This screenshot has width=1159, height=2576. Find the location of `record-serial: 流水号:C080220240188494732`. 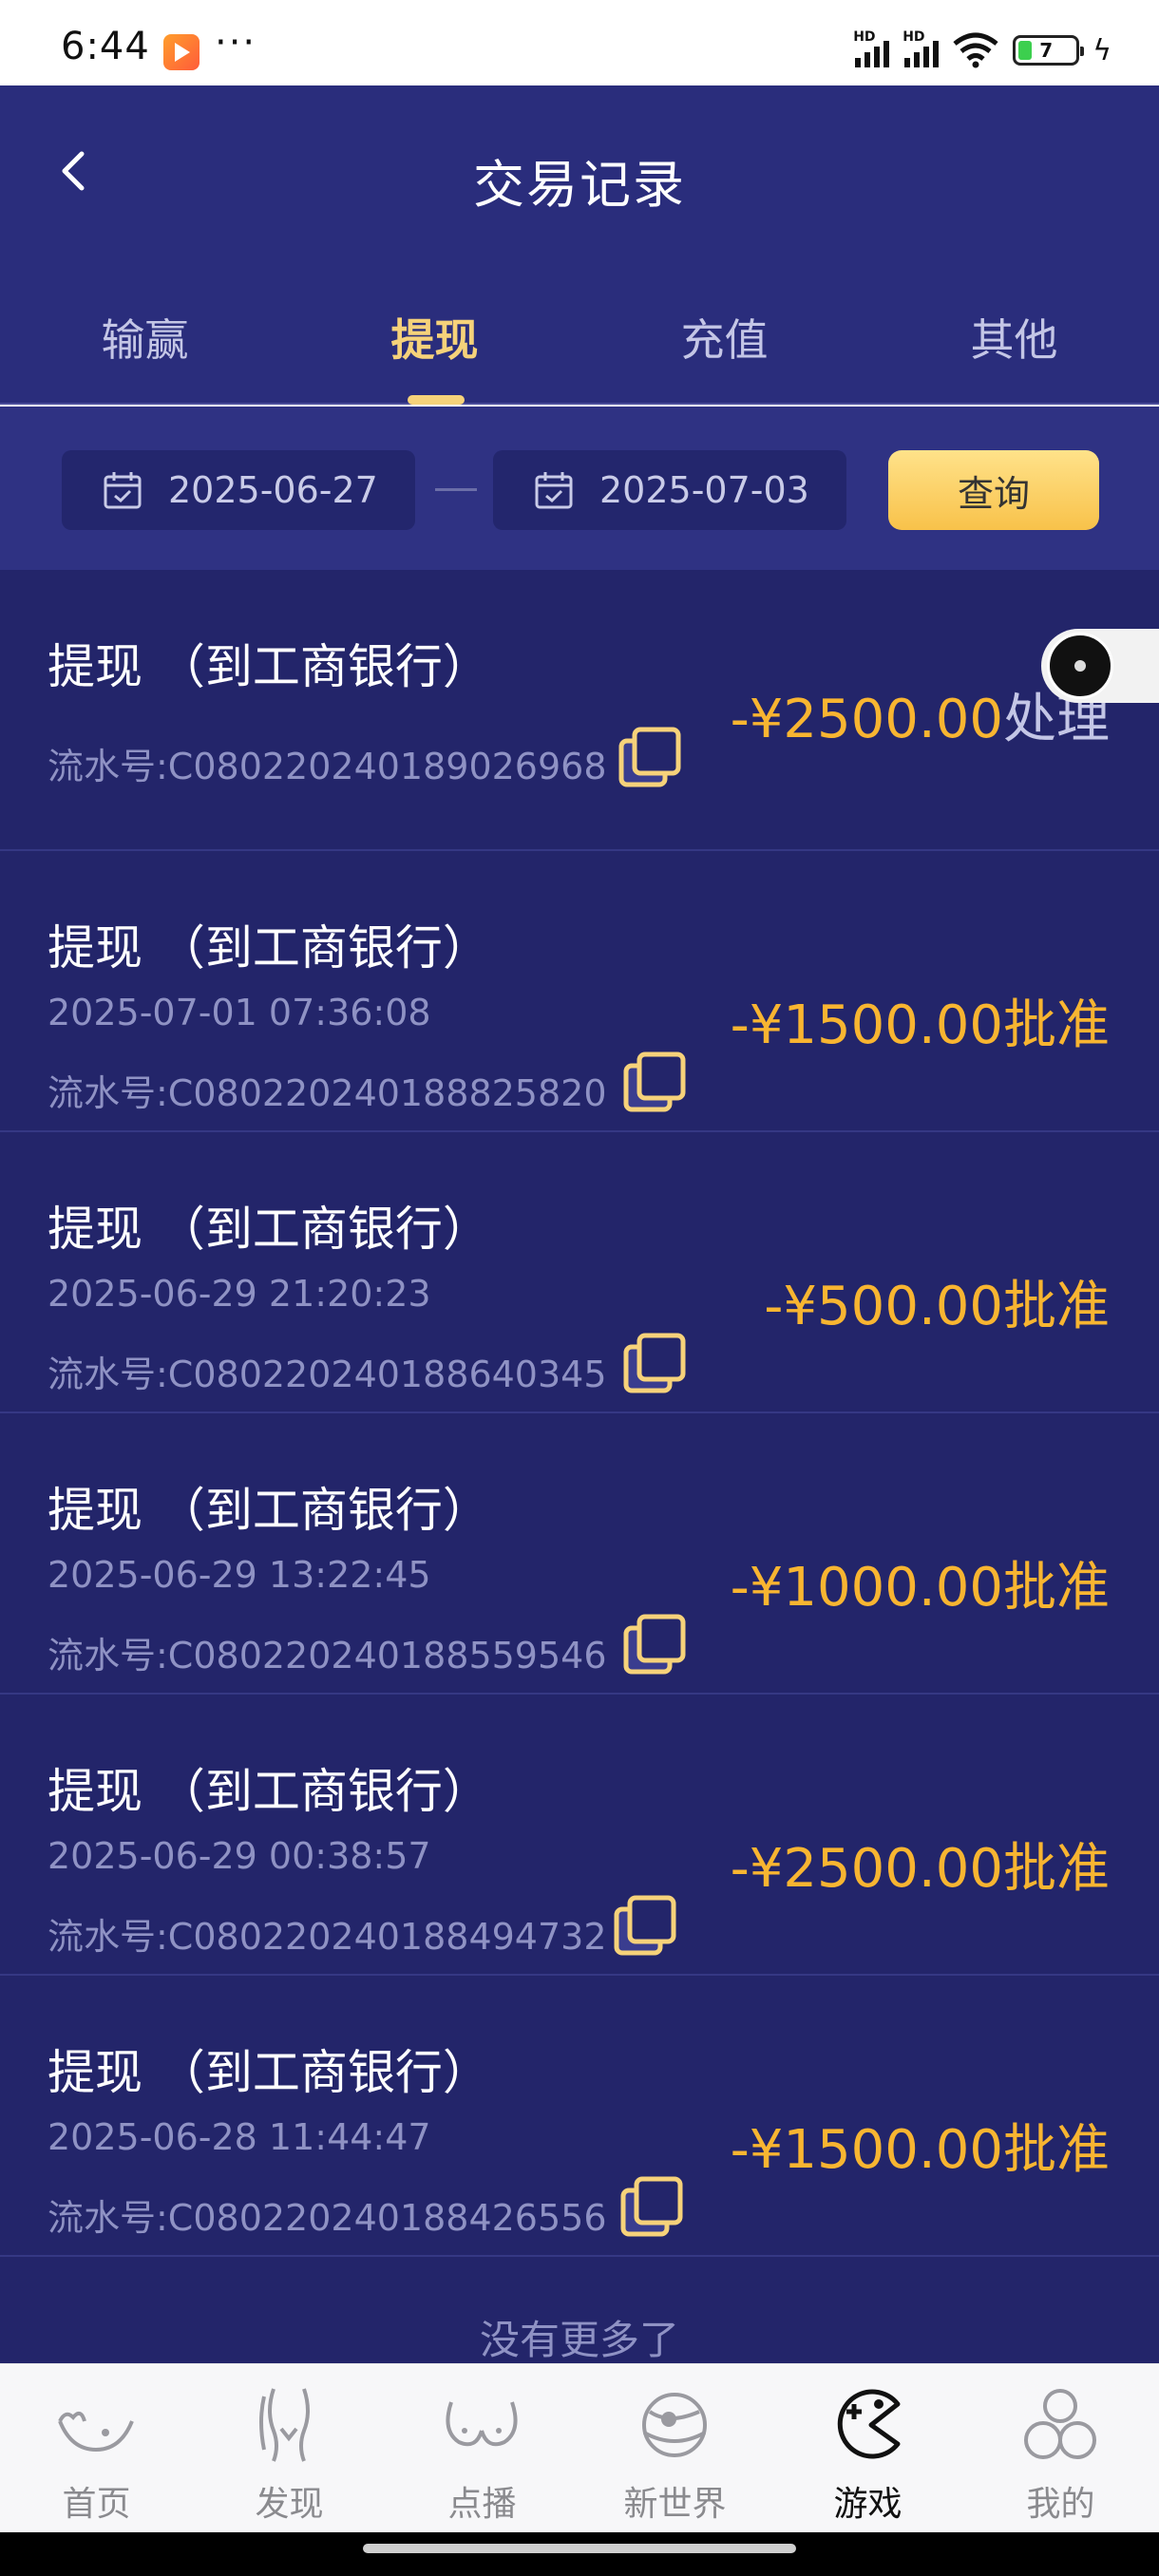

record-serial: 流水号:C080220240188494732 is located at coordinates (327, 1937).